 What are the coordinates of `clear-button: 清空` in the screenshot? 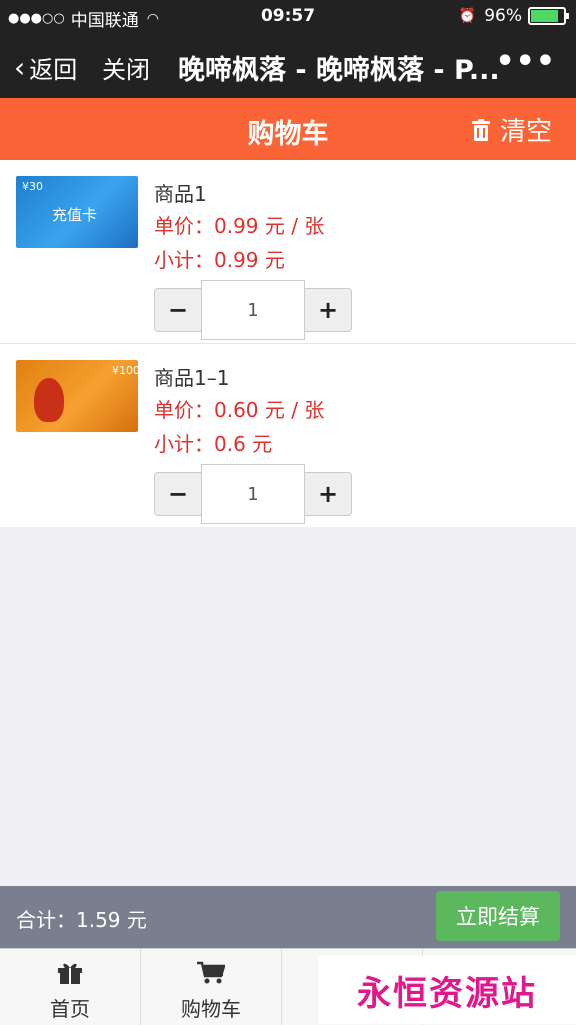 It's located at (511, 129).